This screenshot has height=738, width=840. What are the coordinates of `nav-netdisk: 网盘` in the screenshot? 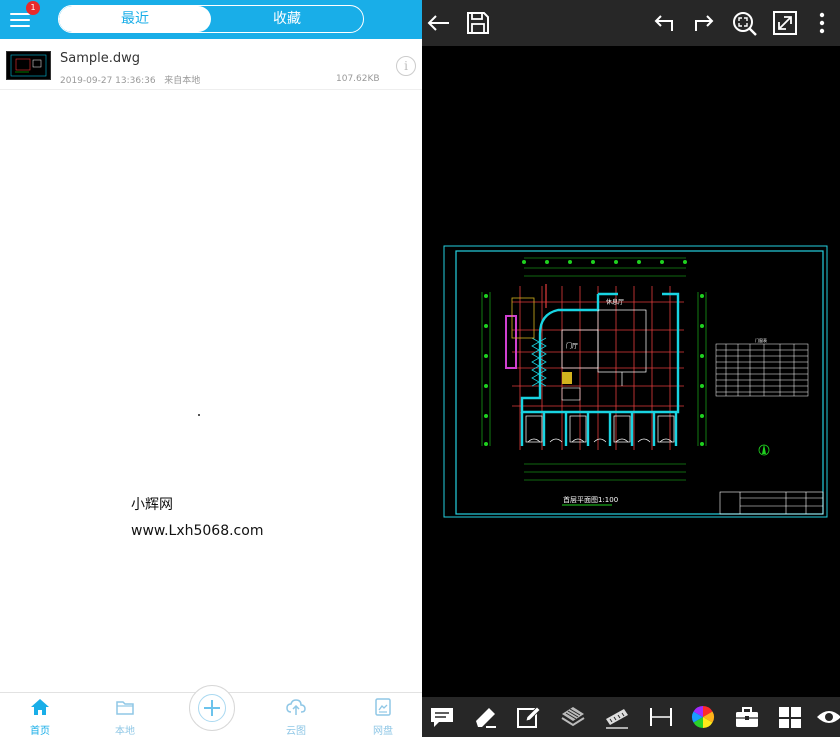 It's located at (383, 715).